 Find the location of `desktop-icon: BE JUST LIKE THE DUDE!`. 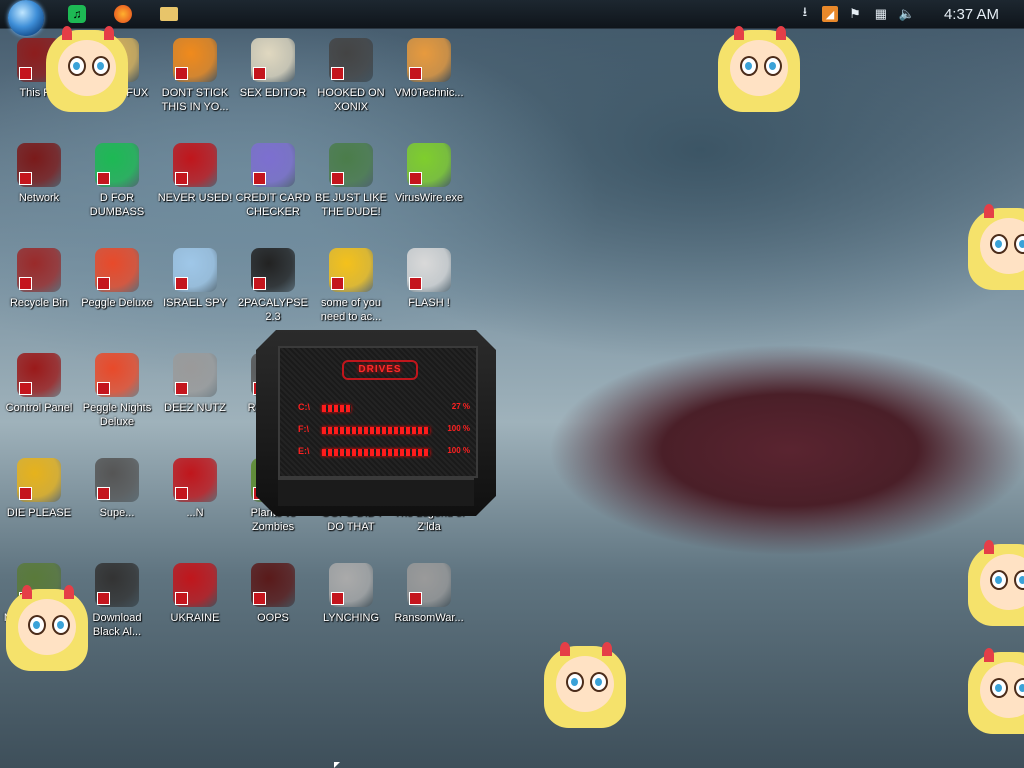

desktop-icon: BE JUST LIKE THE DUDE! is located at coordinates (351, 181).